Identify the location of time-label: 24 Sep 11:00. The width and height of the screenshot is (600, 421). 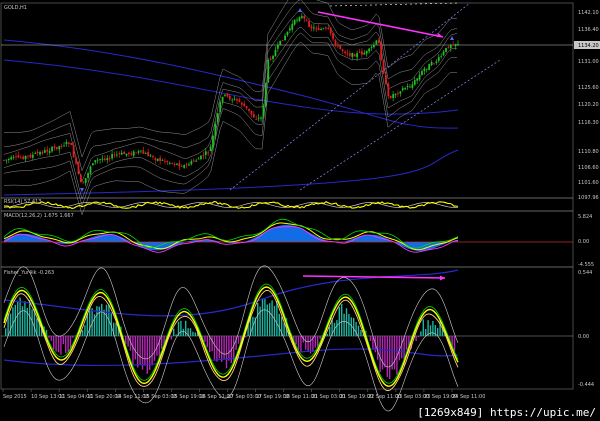
(468, 397).